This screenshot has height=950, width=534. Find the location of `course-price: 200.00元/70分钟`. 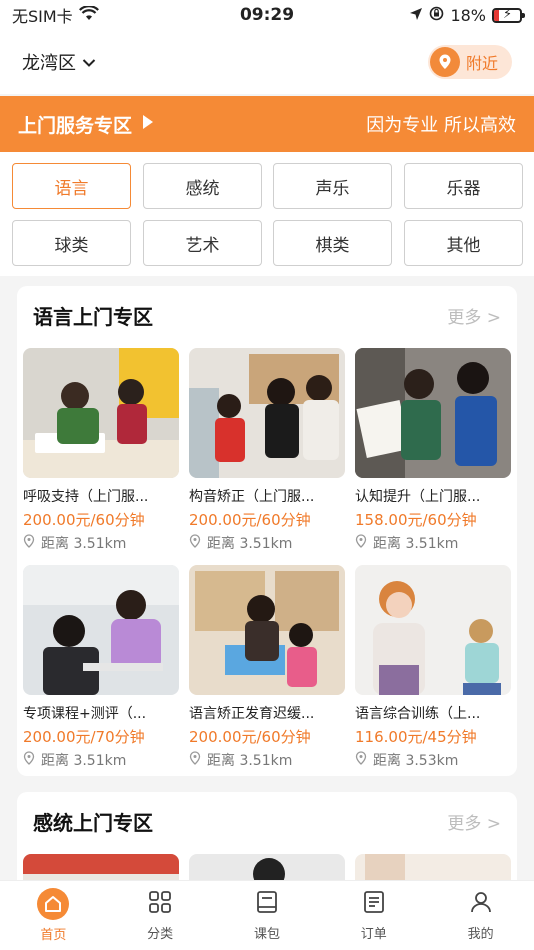

course-price: 200.00元/70分钟 is located at coordinates (84, 737).